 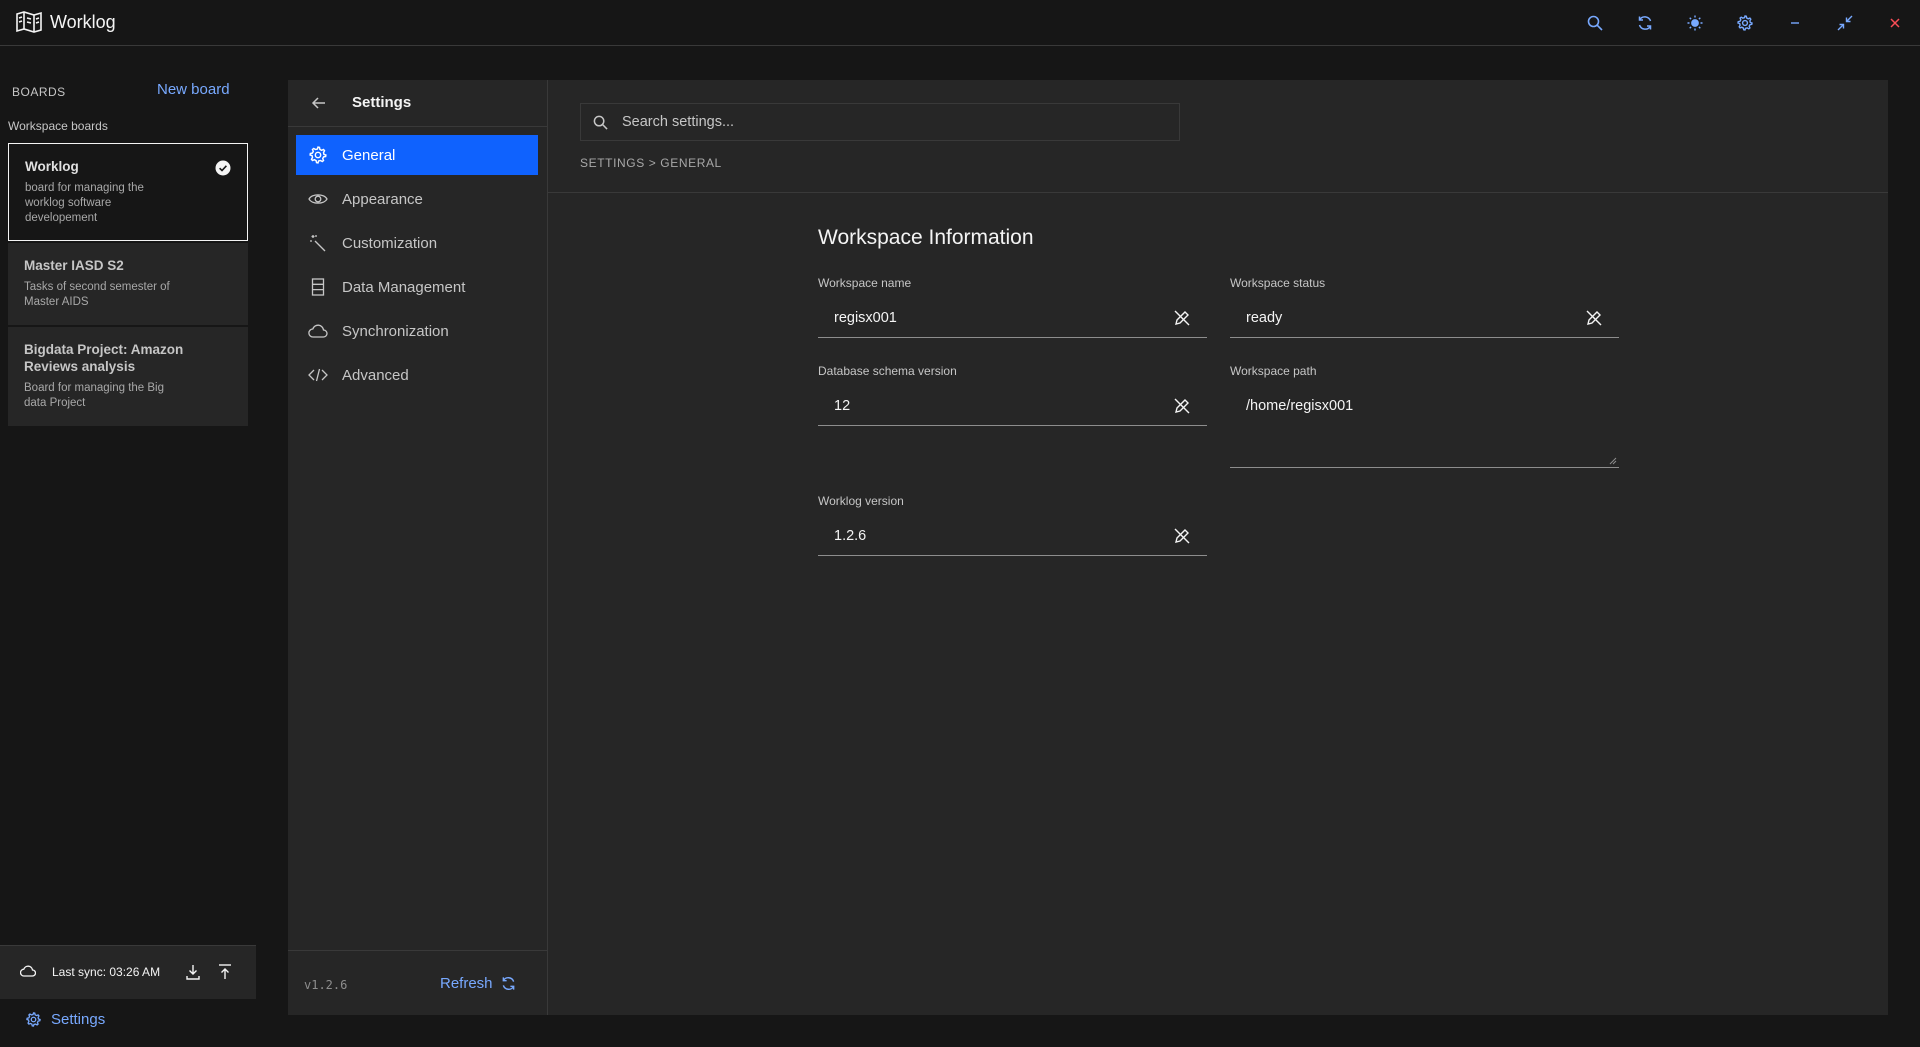 I want to click on section-title: Workspace Information, so click(x=926, y=237).